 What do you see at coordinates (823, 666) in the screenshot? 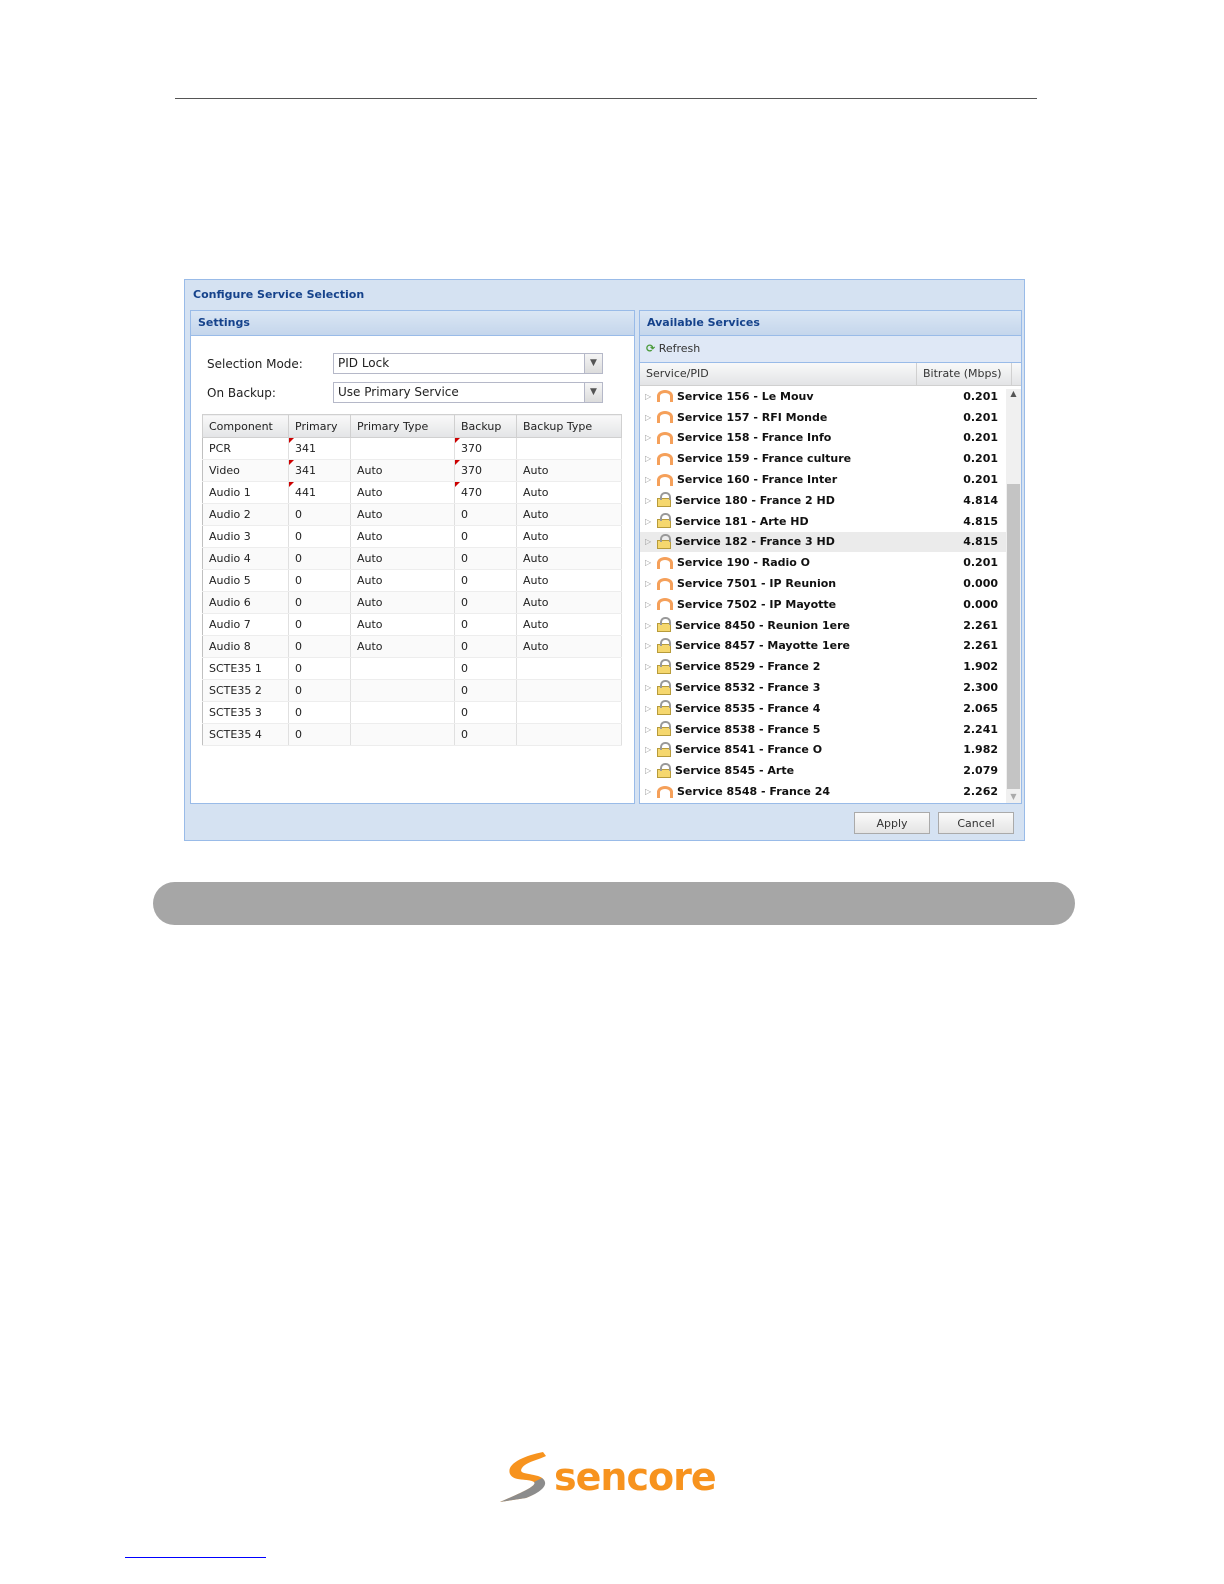
I see `service-row: ▷ Service 8529 - France 2 1.902` at bounding box center [823, 666].